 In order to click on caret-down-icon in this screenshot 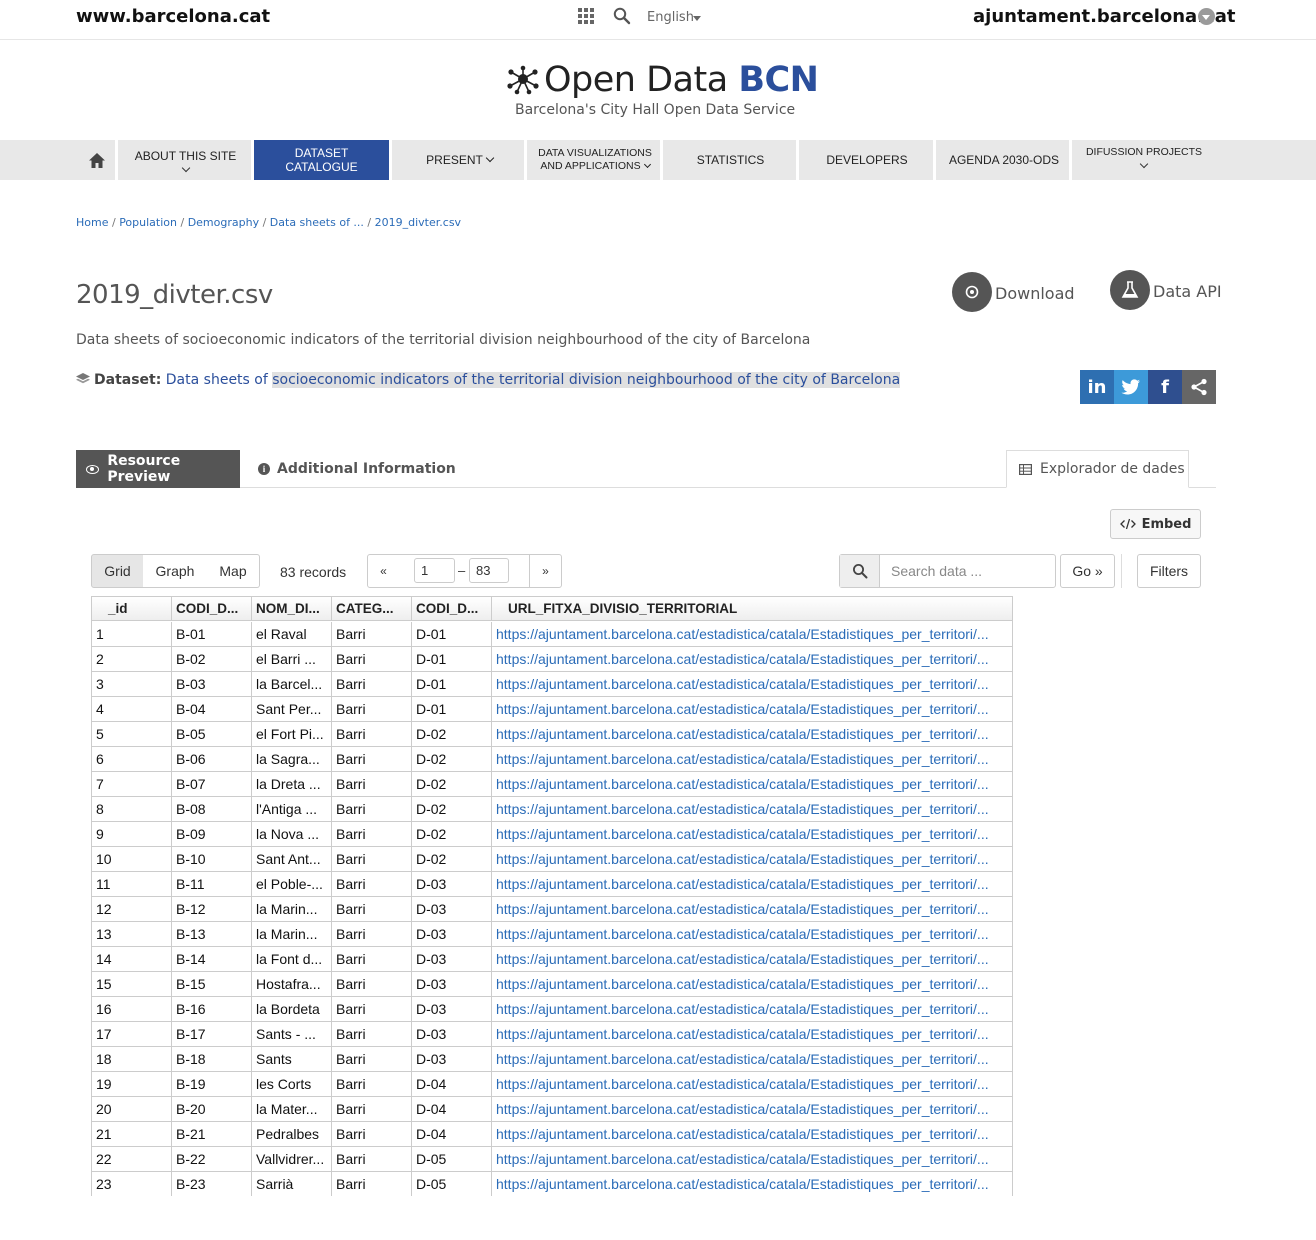, I will do `click(697, 18)`.